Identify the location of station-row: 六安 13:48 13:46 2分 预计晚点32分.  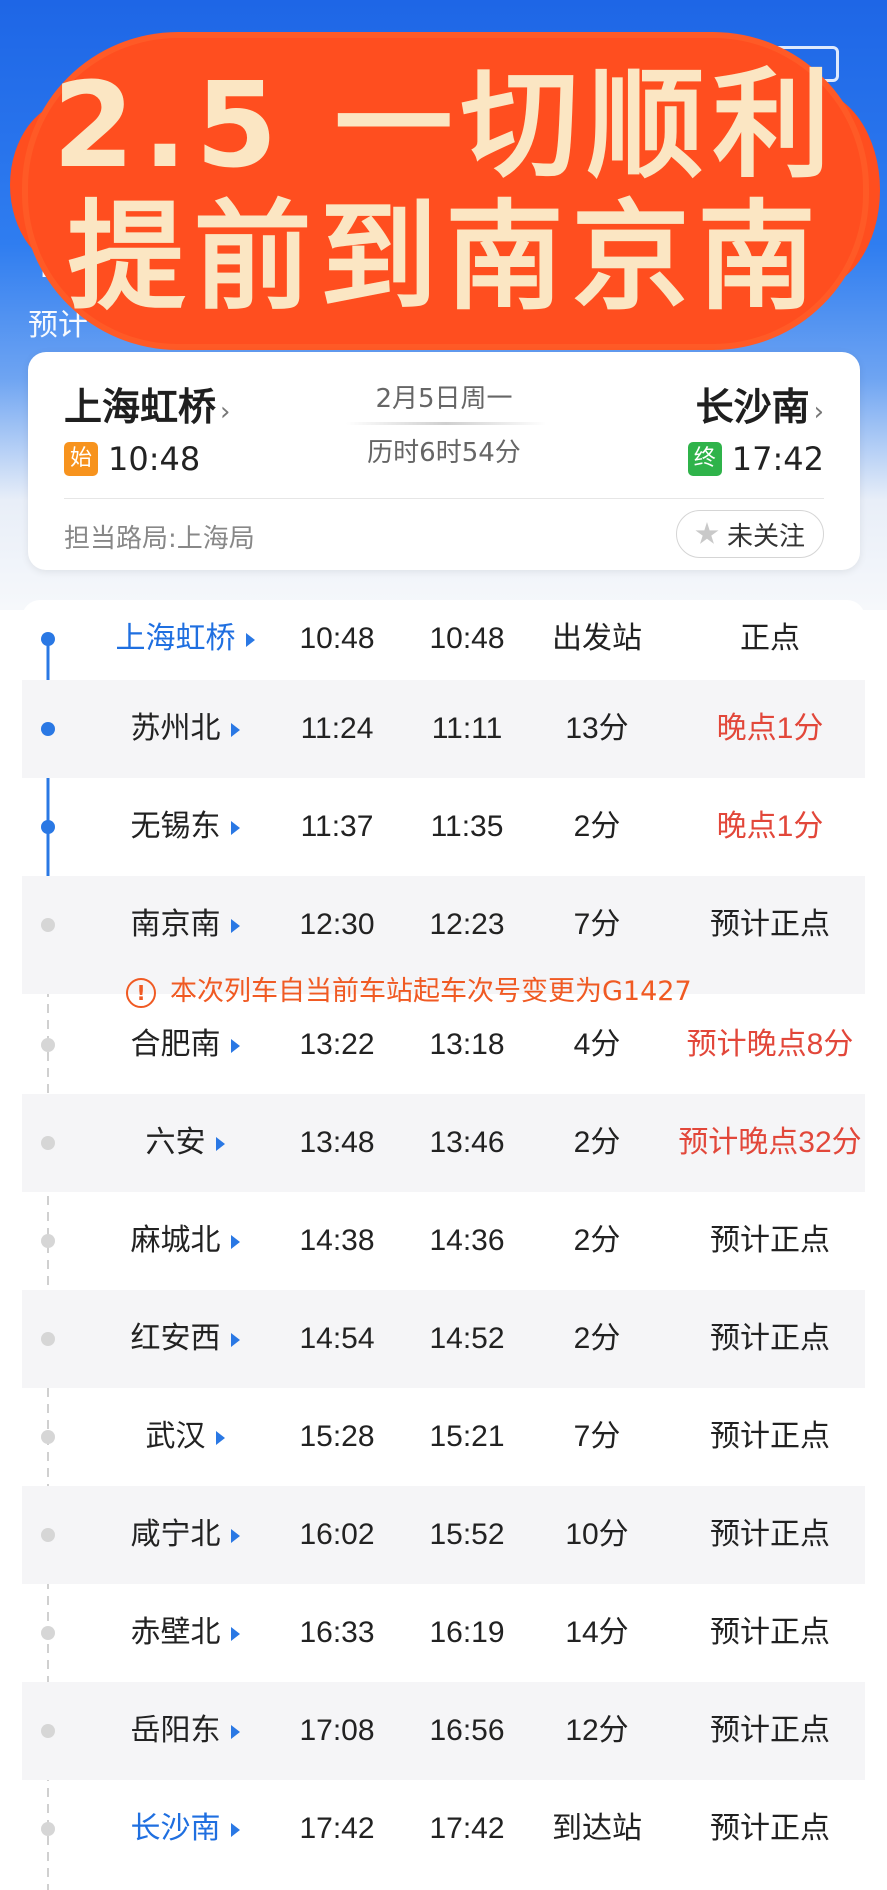
(443, 1143).